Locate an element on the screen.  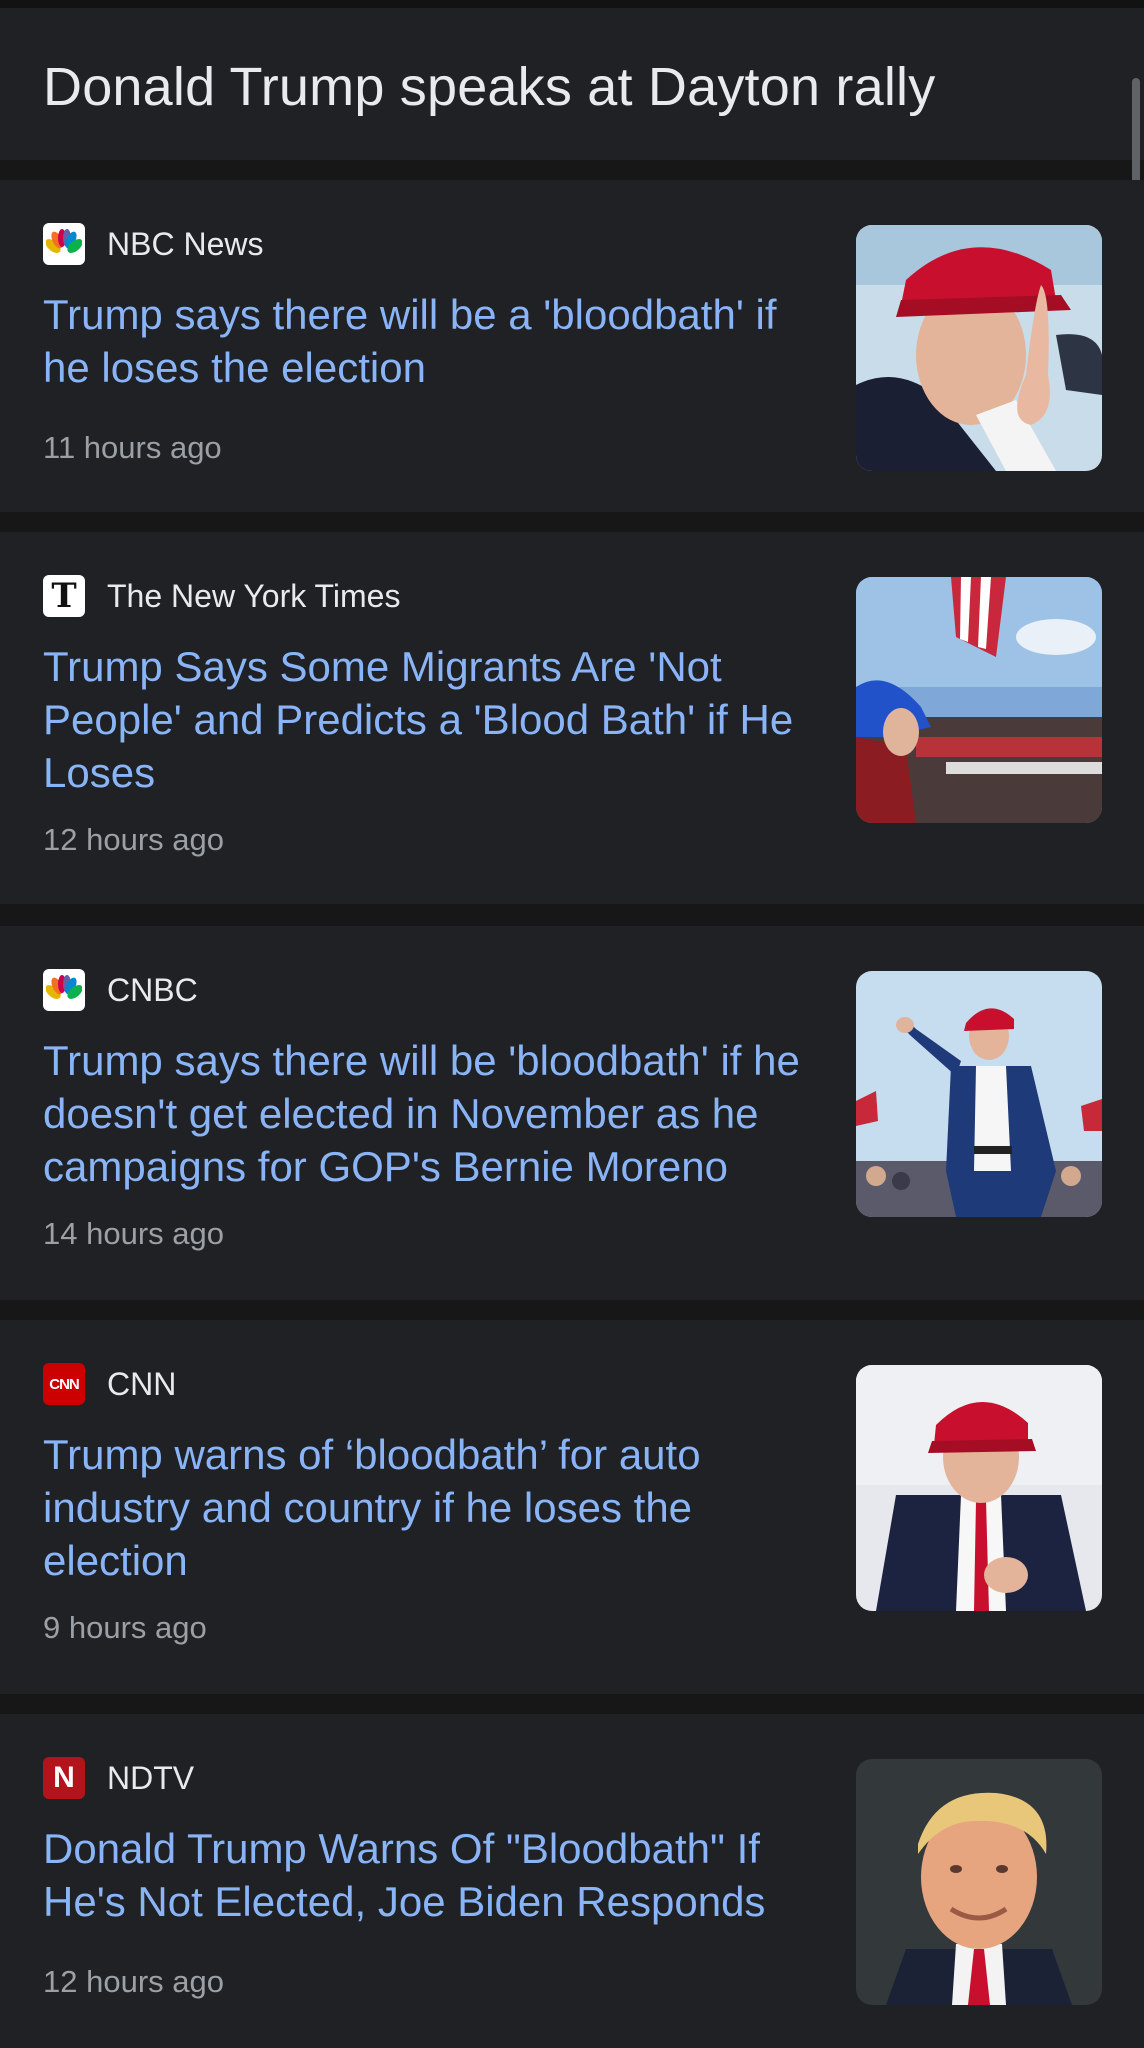
timestamp: 9 hours ago is located at coordinates (125, 1627).